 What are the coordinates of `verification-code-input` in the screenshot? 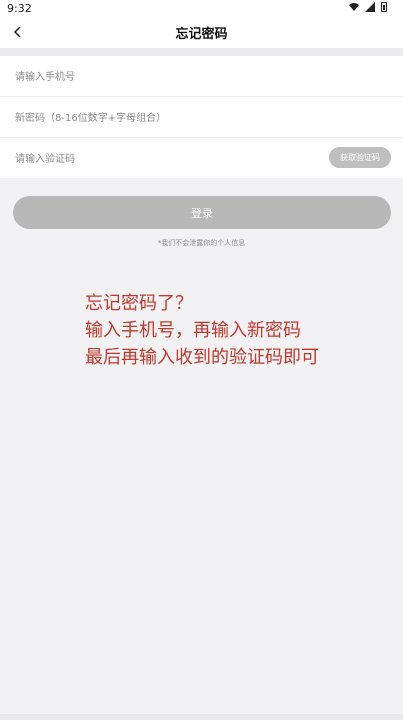 It's located at (165, 159).